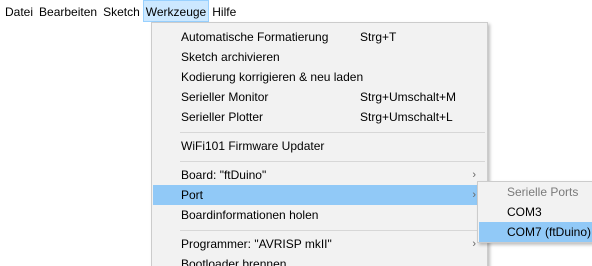  Describe the element at coordinates (378, 37) in the screenshot. I see `menu-item-shortcut: Strg+T` at that location.